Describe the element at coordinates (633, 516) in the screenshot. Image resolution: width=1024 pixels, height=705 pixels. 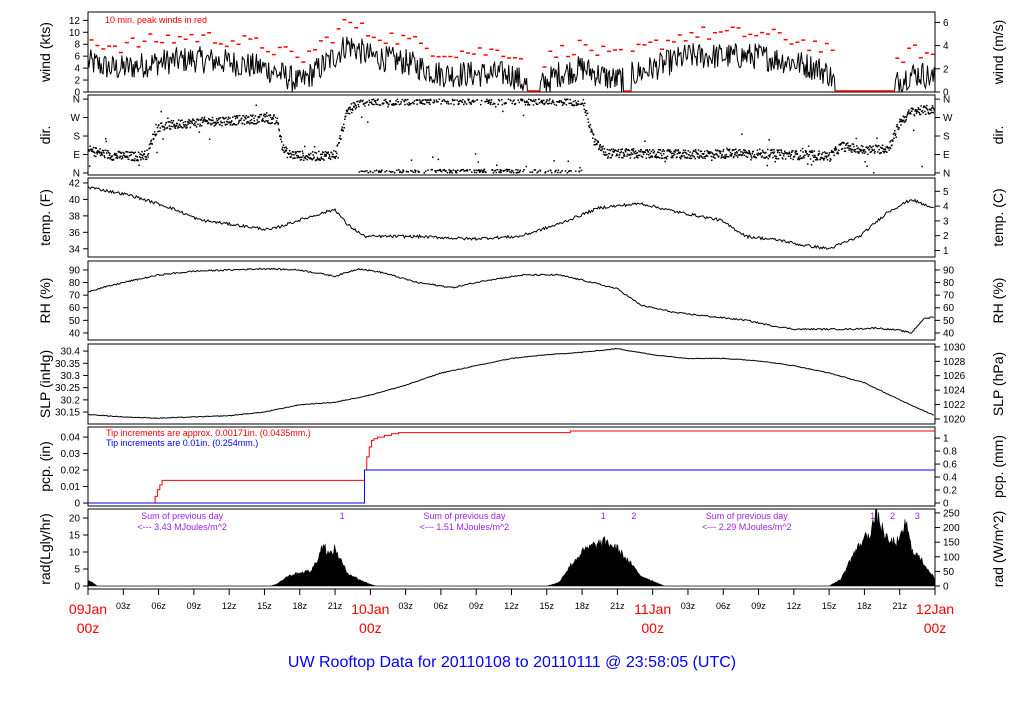
I see `rad-marker: 2` at that location.